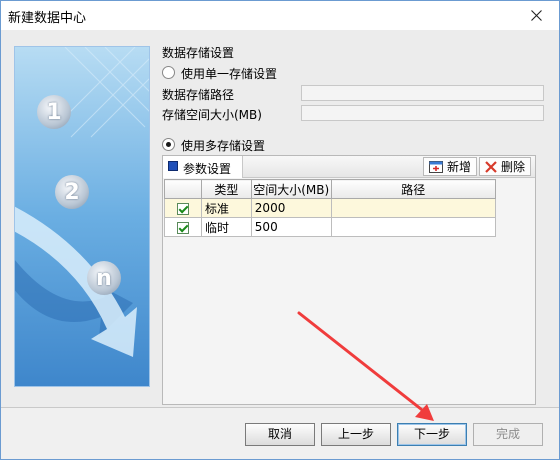 The height and width of the screenshot is (460, 560). What do you see at coordinates (349, 167) in the screenshot?
I see `params-toolbar: 参数设置 新增 删除` at bounding box center [349, 167].